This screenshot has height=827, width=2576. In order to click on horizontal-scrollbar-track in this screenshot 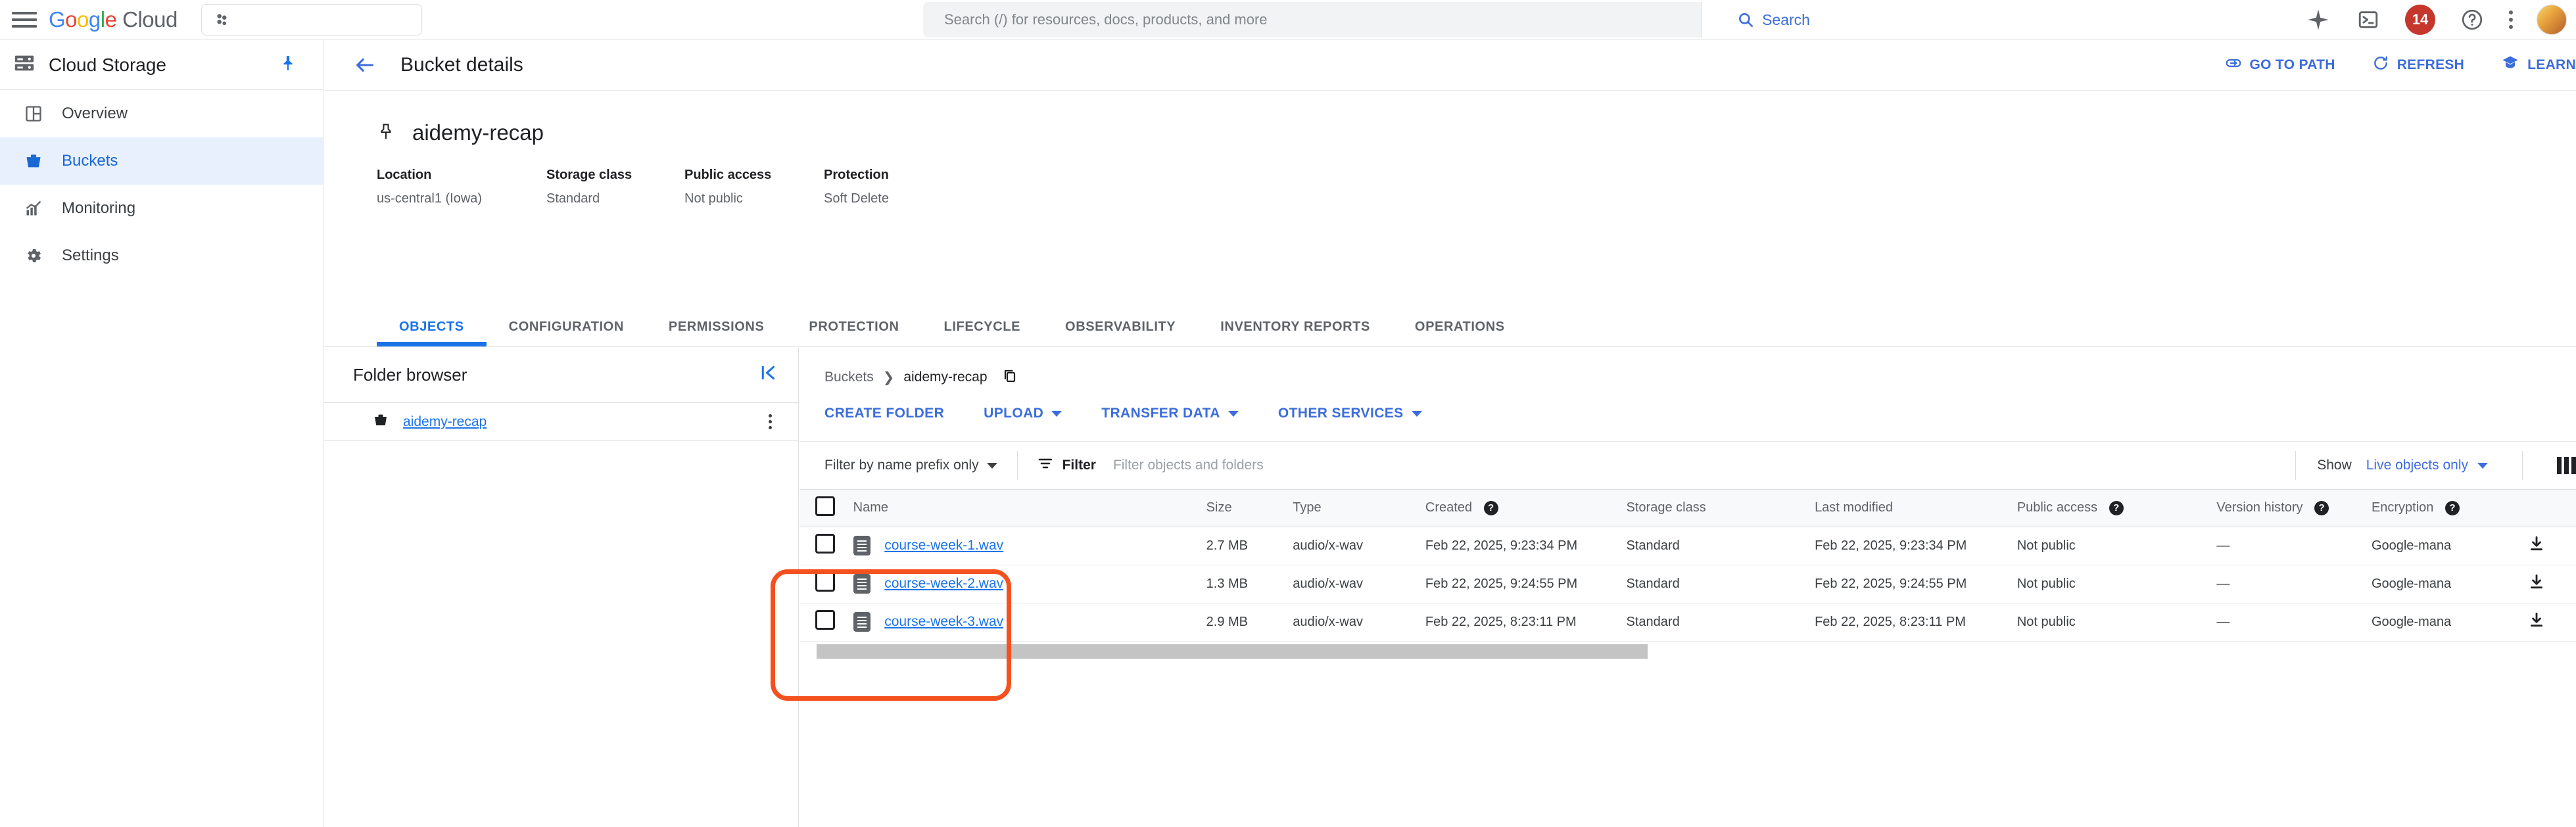, I will do `click(1687, 651)`.